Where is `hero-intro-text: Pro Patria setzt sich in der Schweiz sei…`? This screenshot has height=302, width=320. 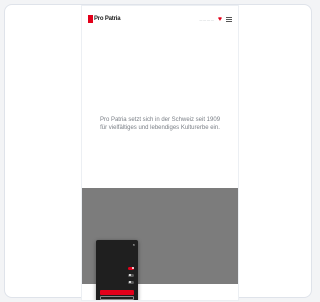 hero-intro-text: Pro Patria setzt sich in der Schweiz sei… is located at coordinates (160, 124).